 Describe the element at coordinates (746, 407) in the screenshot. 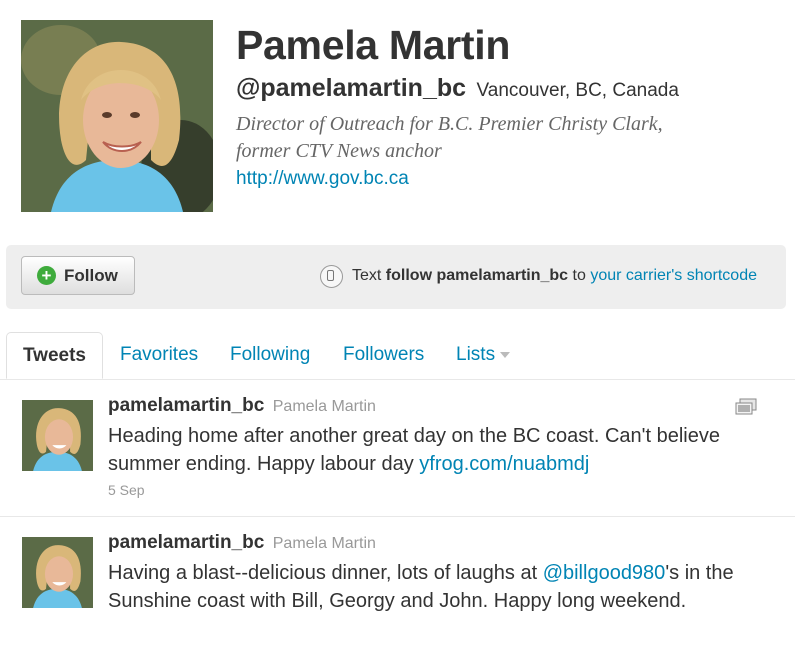

I see `media-icon` at that location.